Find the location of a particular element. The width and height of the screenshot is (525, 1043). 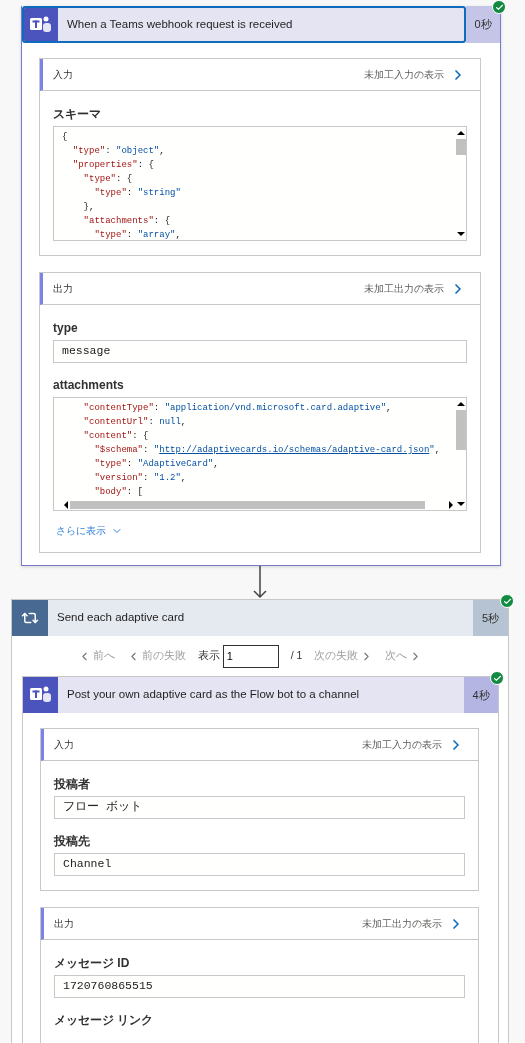

code-line: "type": "object", is located at coordinates (118, 151).